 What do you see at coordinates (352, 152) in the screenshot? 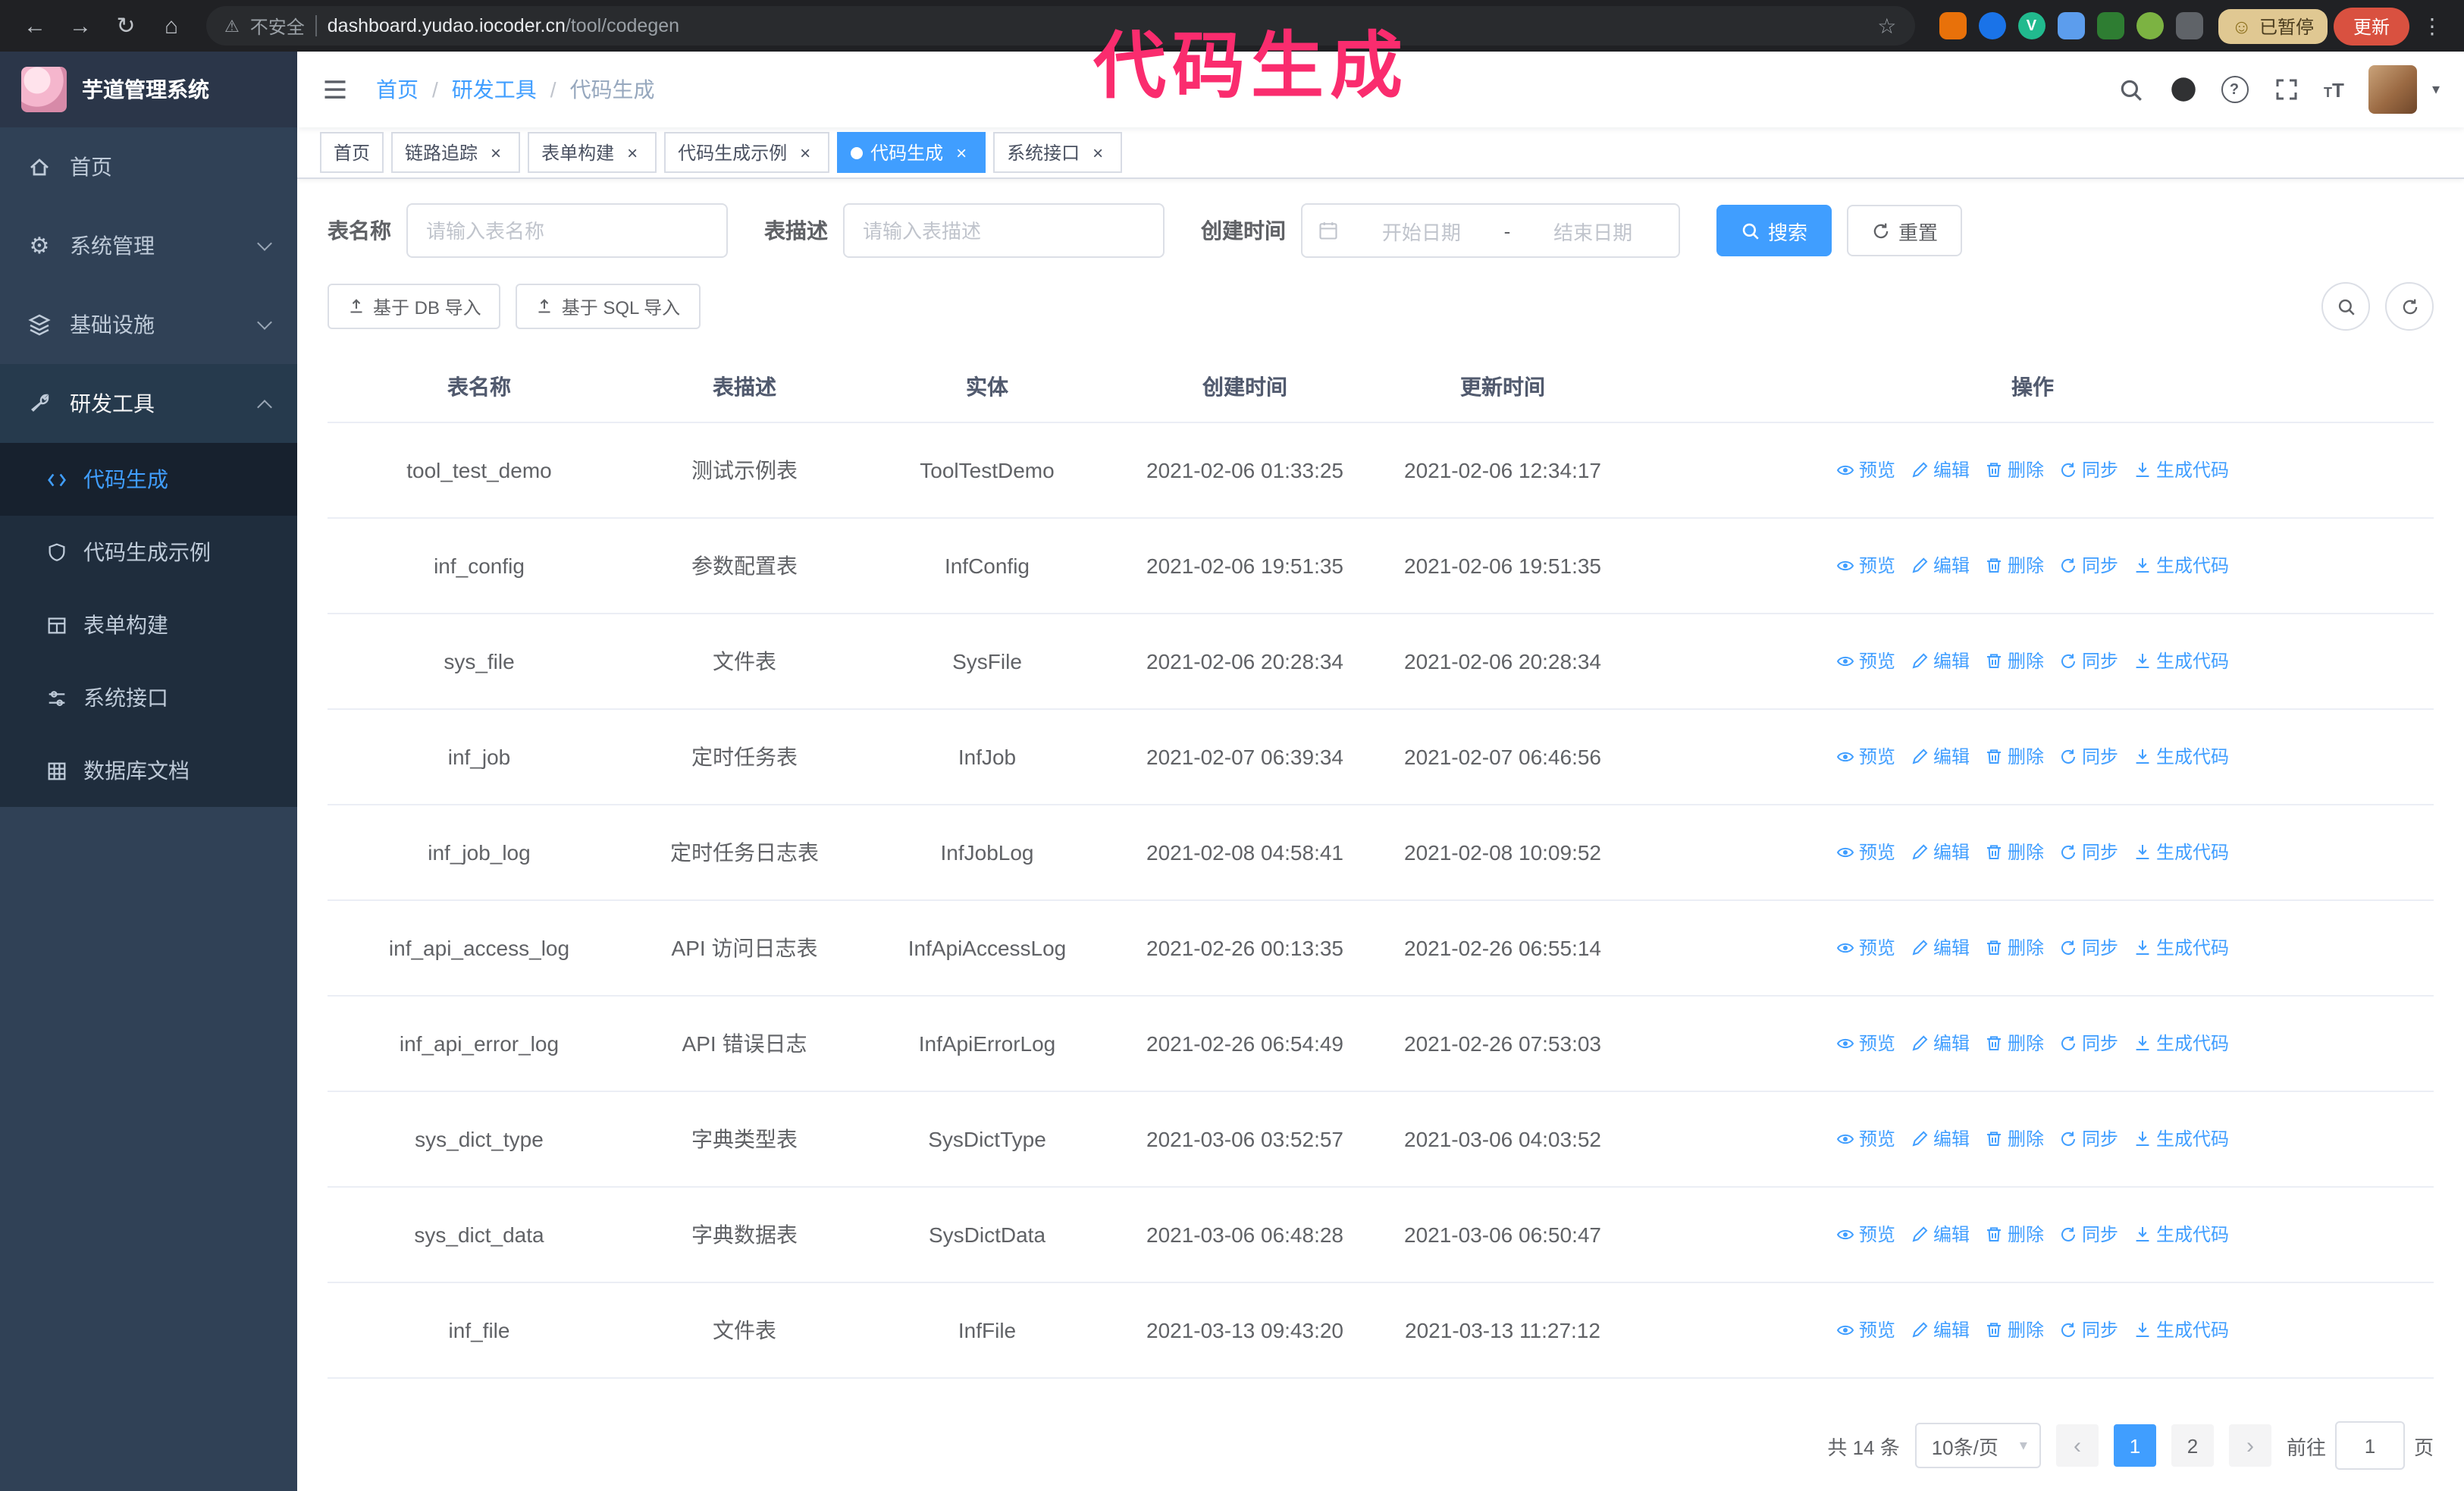
I see `tab-home: 首页` at bounding box center [352, 152].